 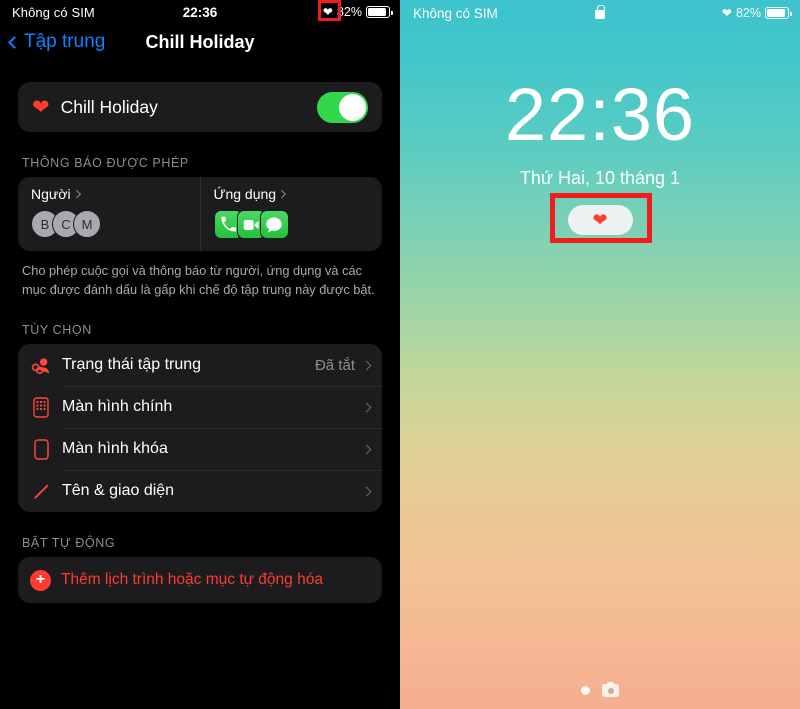 I want to click on row-focus-status: Trạng thái tập trung Đã tắt, so click(x=200, y=365).